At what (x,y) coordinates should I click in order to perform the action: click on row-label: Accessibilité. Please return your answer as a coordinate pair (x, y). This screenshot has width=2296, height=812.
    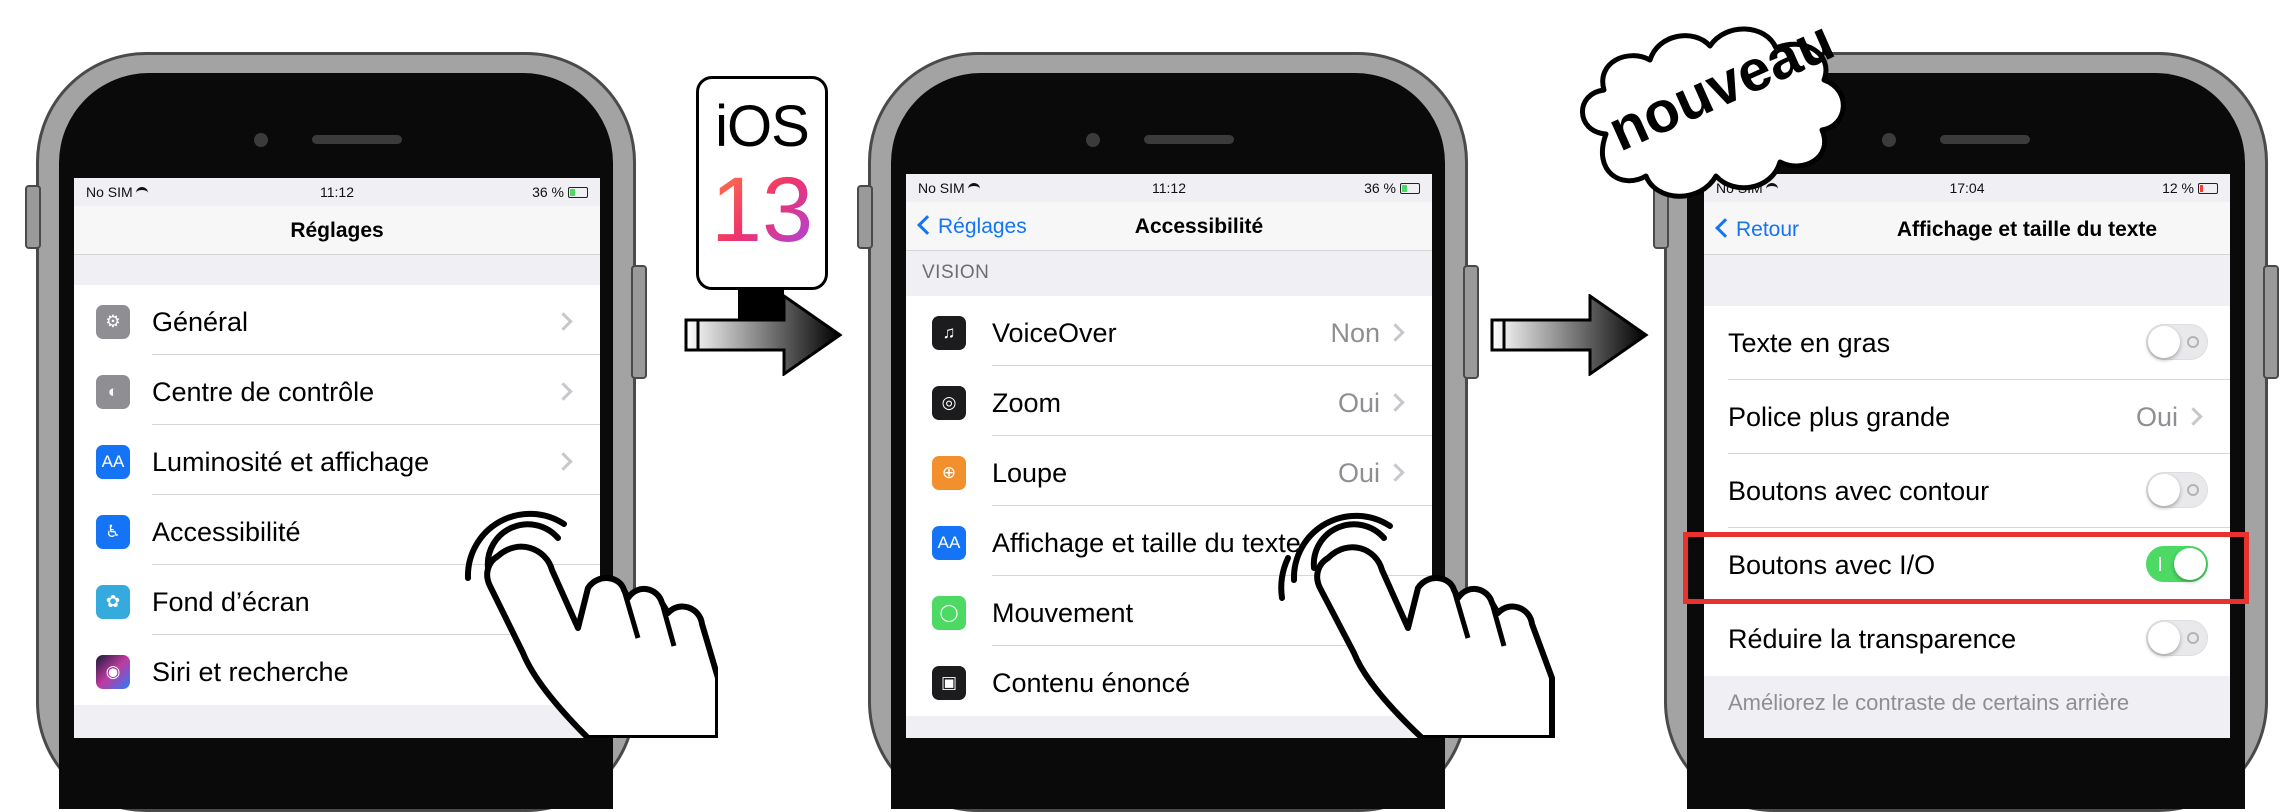
    Looking at the image, I should click on (226, 532).